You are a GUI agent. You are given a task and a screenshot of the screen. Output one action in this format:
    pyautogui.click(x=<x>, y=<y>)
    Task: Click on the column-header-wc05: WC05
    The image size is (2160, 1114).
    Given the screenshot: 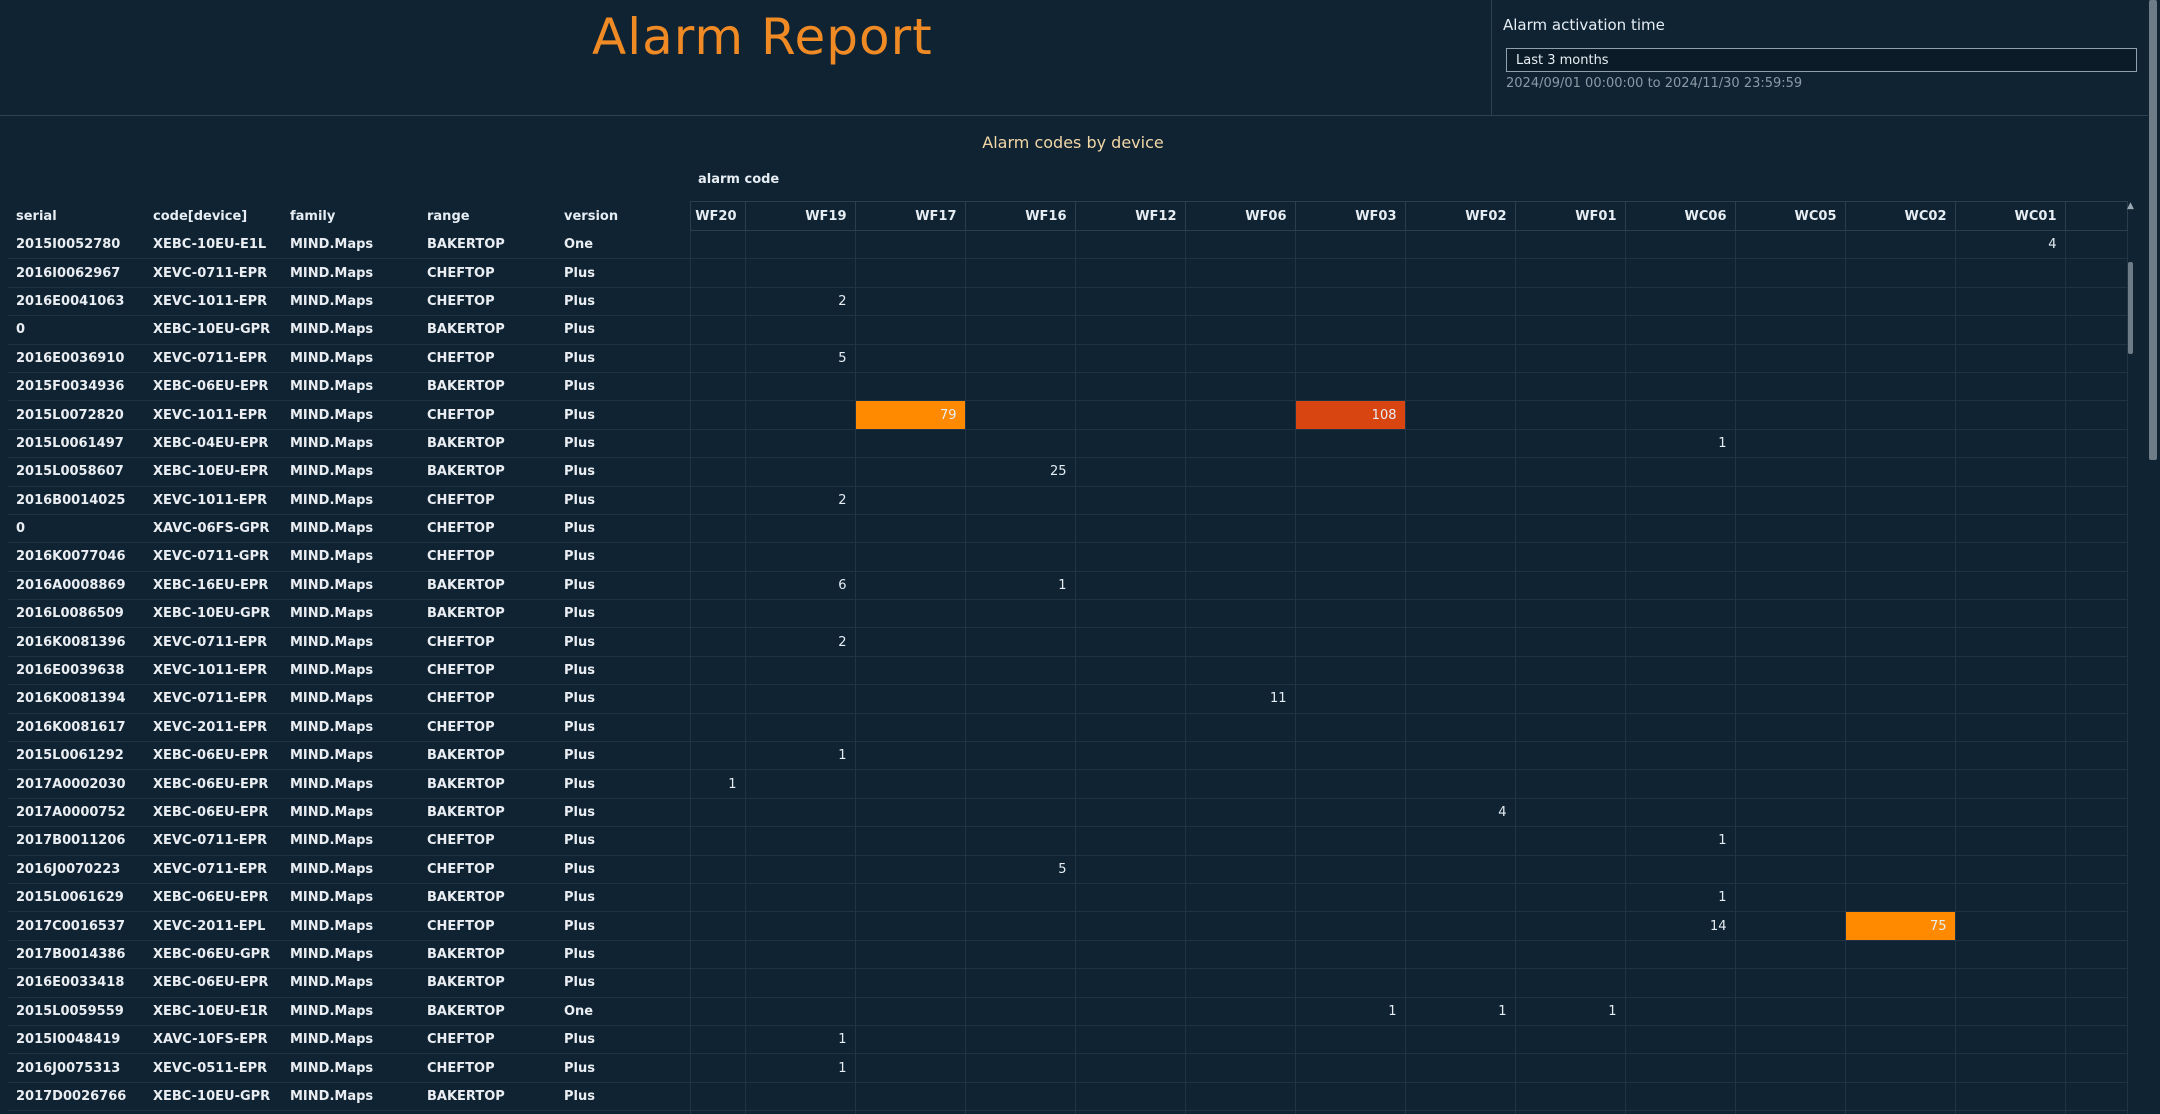 What is the action you would take?
    pyautogui.click(x=1790, y=216)
    